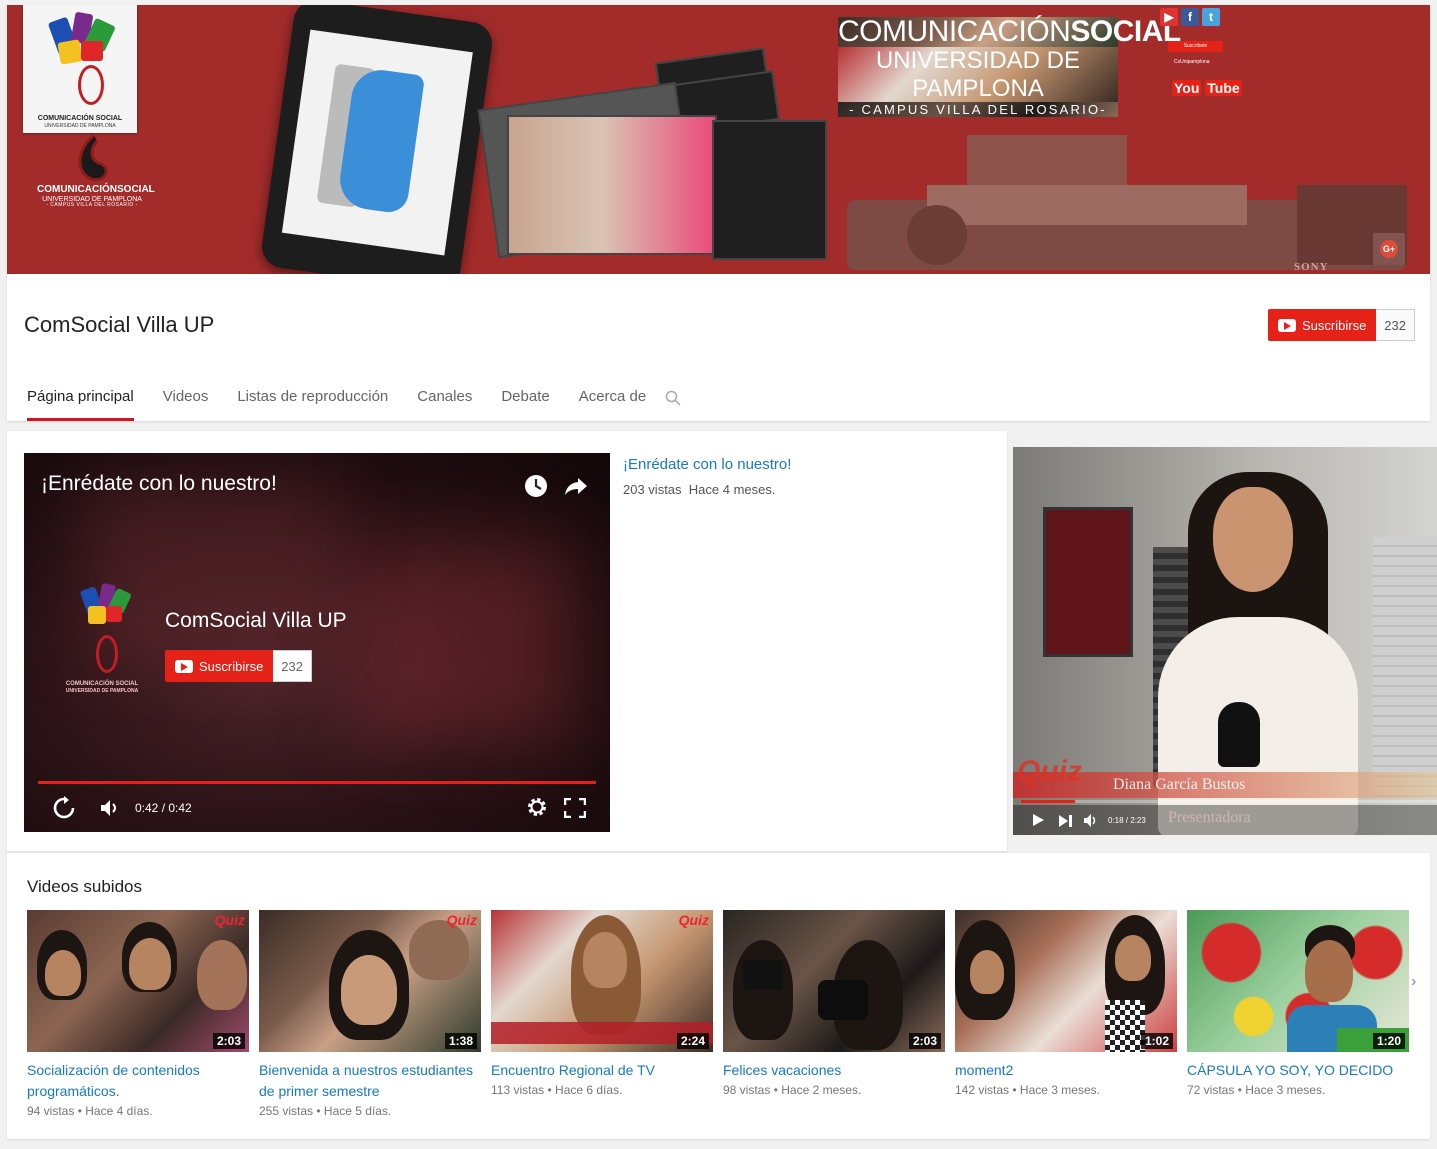 The width and height of the screenshot is (1437, 1149). I want to click on camera-brand: SONY, so click(1311, 267).